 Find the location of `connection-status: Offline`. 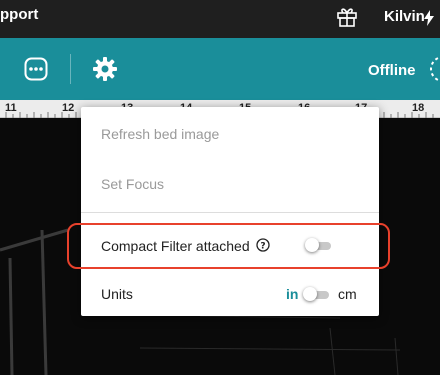

connection-status: Offline is located at coordinates (392, 70).